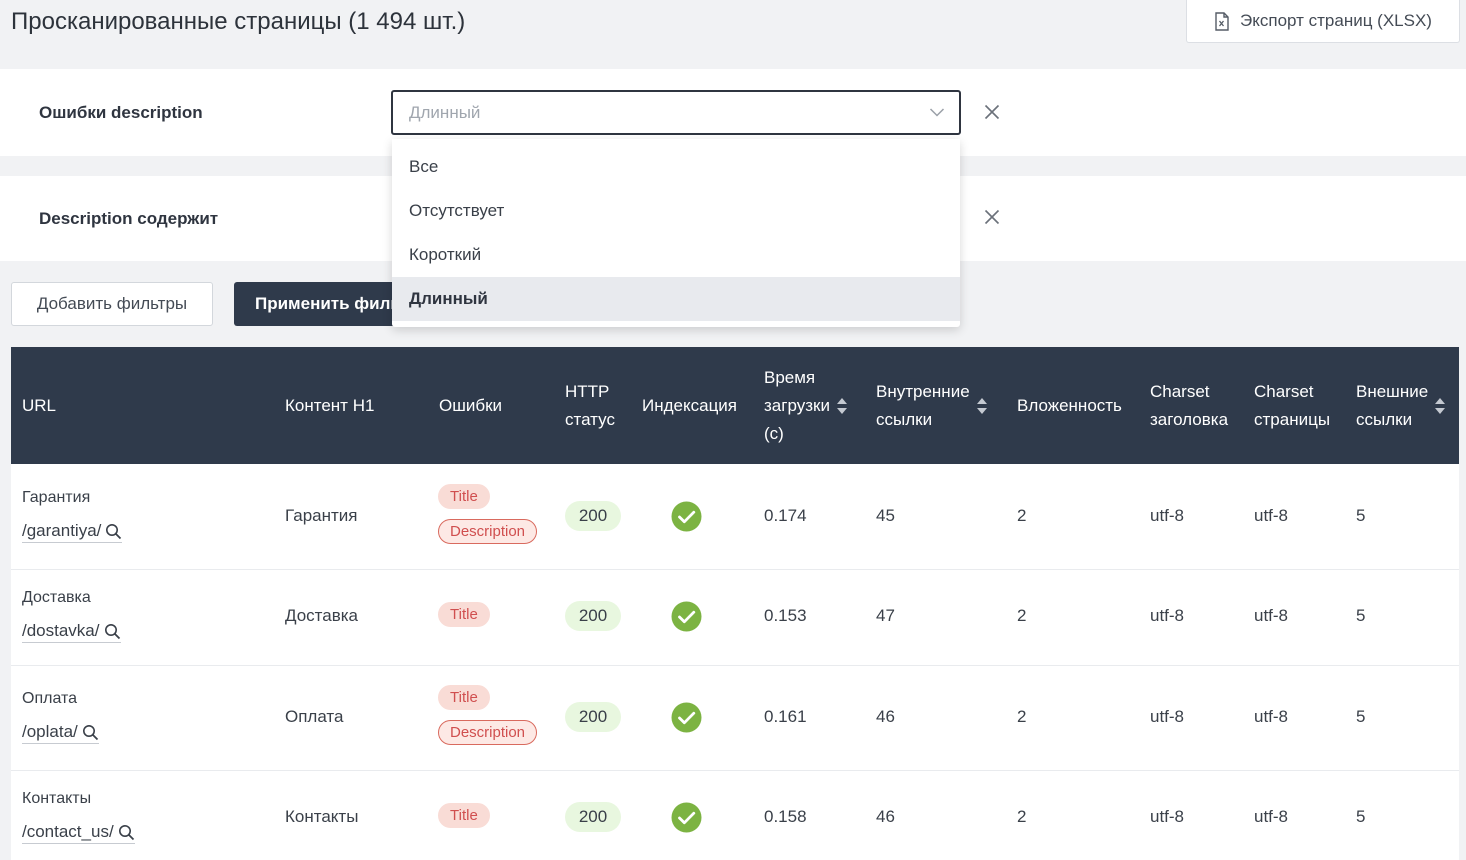 This screenshot has height=860, width=1466. What do you see at coordinates (690, 405) in the screenshot?
I see `column-indexation: Индексация` at bounding box center [690, 405].